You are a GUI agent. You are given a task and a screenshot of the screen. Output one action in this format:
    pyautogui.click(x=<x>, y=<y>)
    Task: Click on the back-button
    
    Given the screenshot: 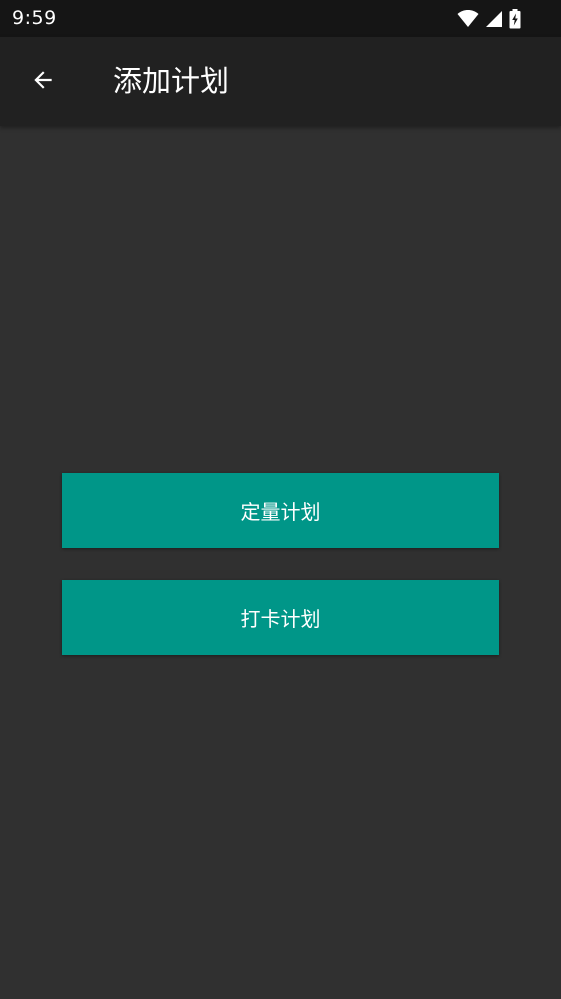 What is the action you would take?
    pyautogui.click(x=43, y=82)
    